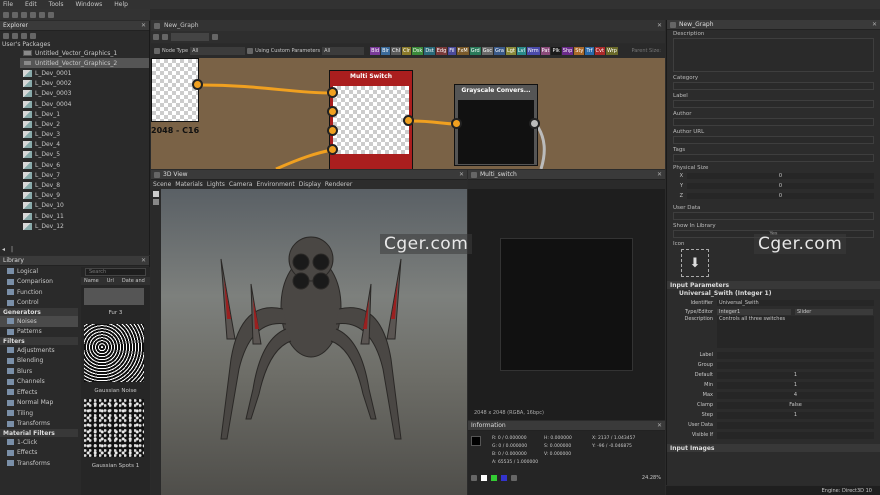 This screenshot has width=880, height=495. What do you see at coordinates (39, 403) in the screenshot?
I see `library-item: Normal Map` at bounding box center [39, 403].